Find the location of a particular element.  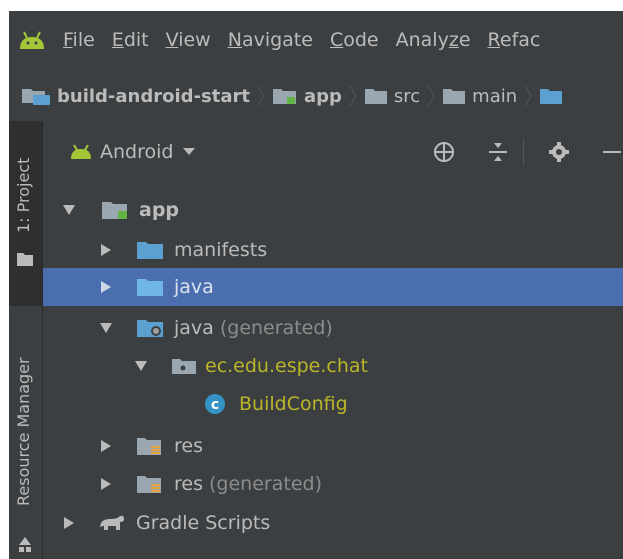

tree-label: ec.edu.espe.chat is located at coordinates (286, 366).